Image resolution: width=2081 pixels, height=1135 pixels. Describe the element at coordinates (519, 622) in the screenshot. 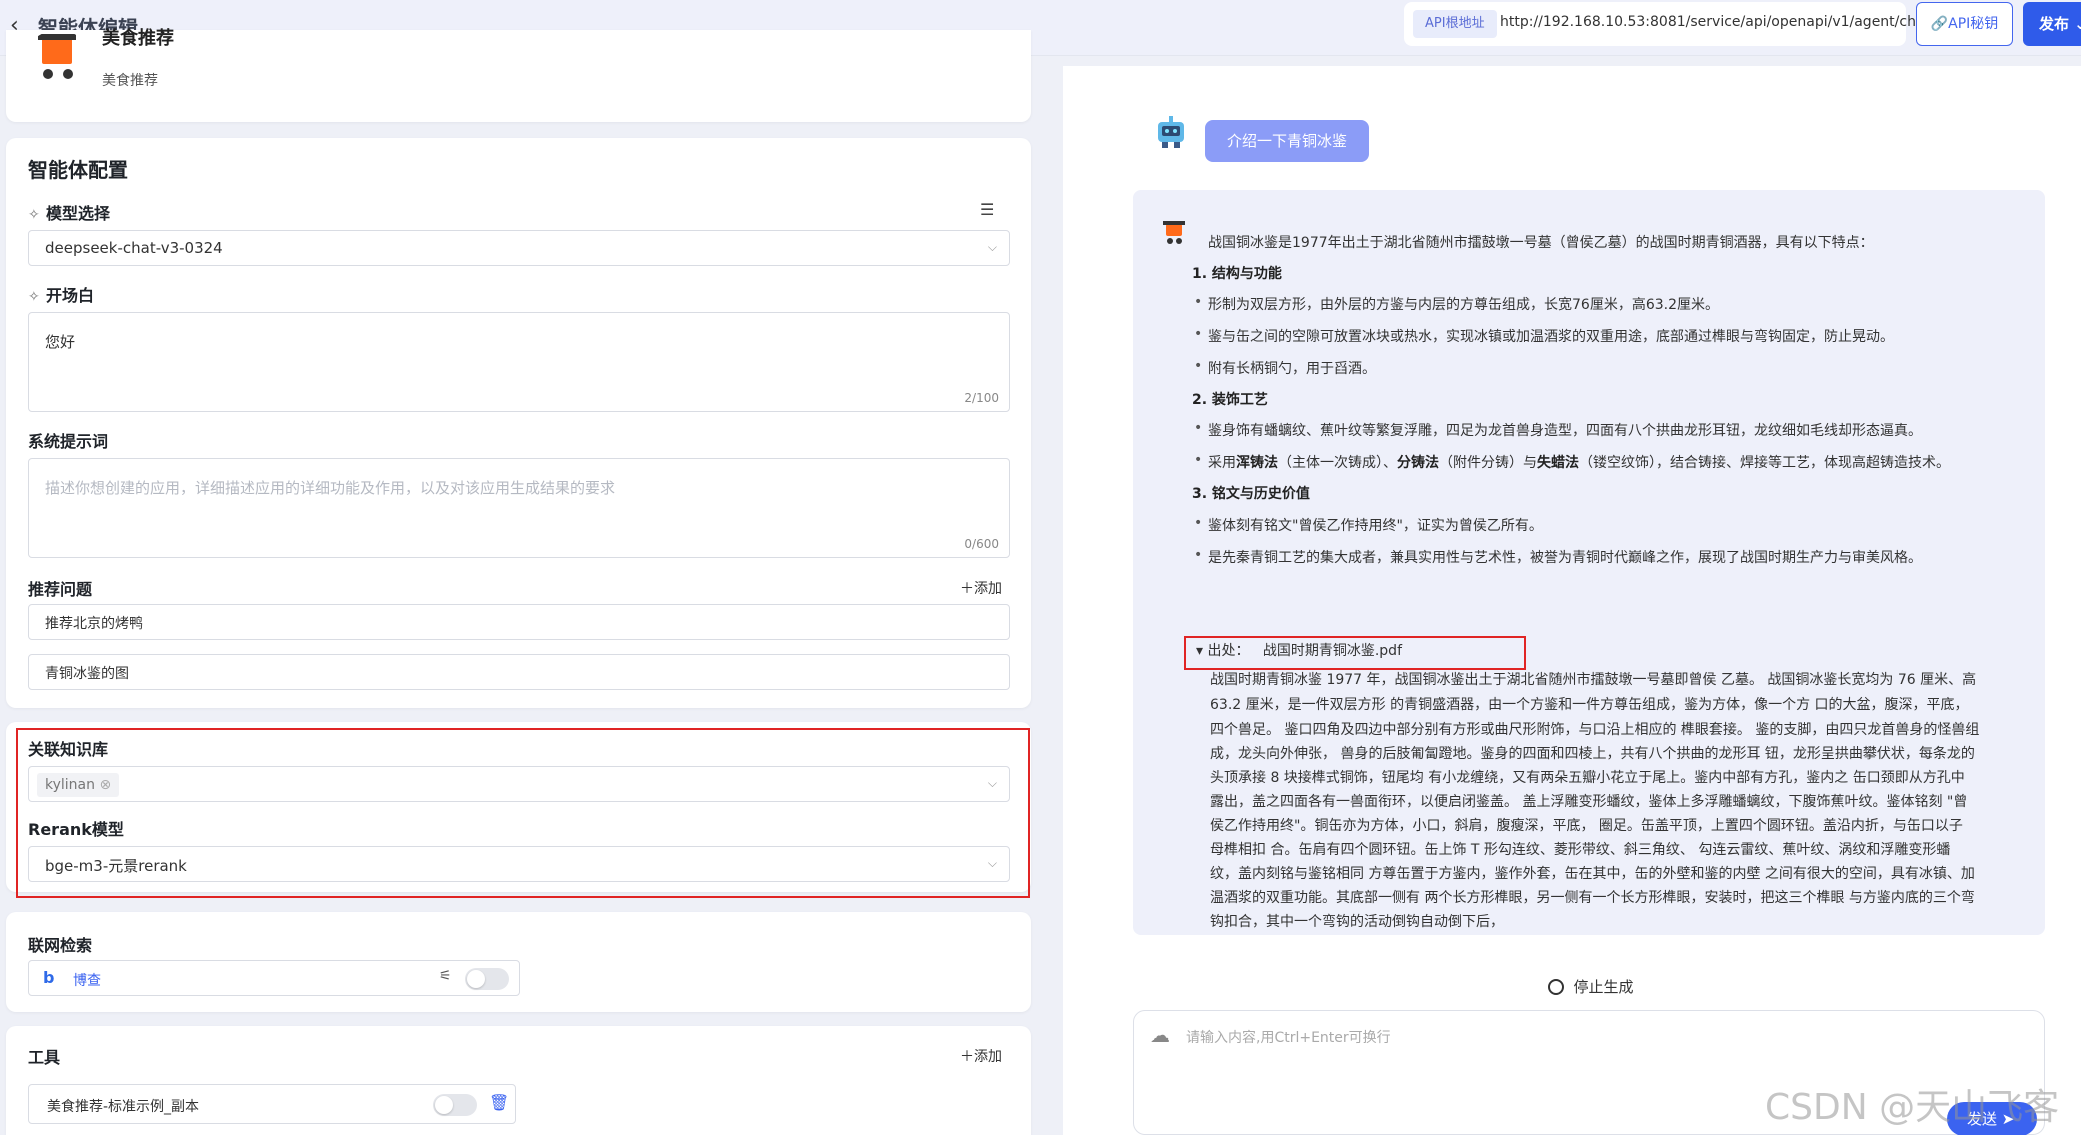

I see `recommend-question-1: 推荐北京的烤鸭` at that location.